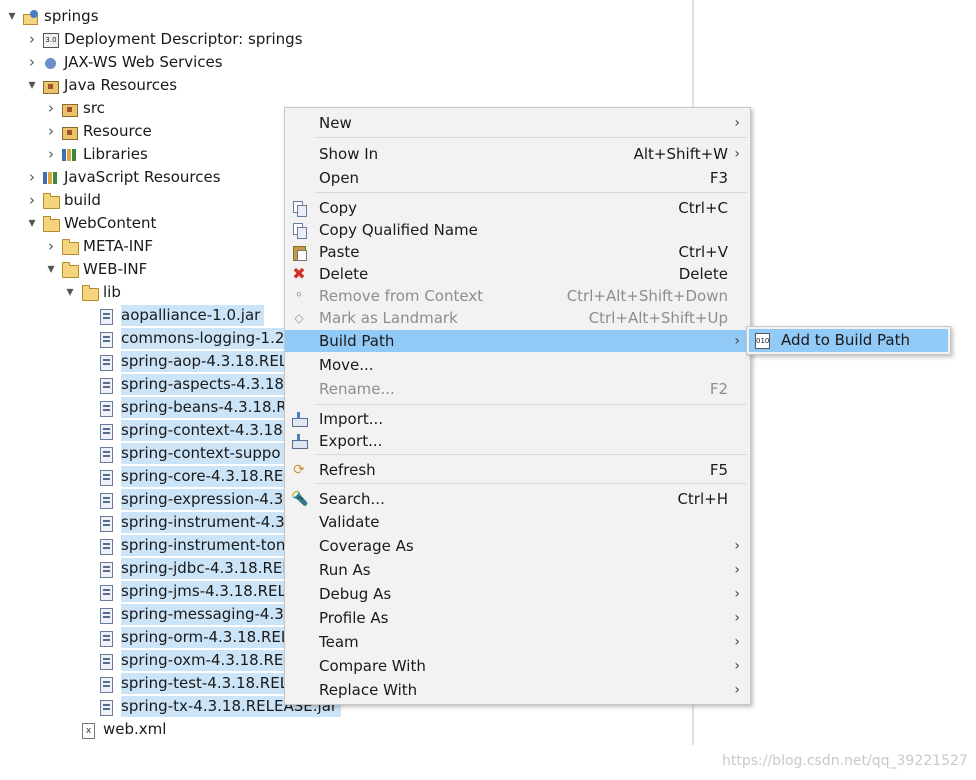 The width and height of the screenshot is (976, 780). What do you see at coordinates (517, 570) in the screenshot?
I see `menu-item-run-as: Run As ›` at bounding box center [517, 570].